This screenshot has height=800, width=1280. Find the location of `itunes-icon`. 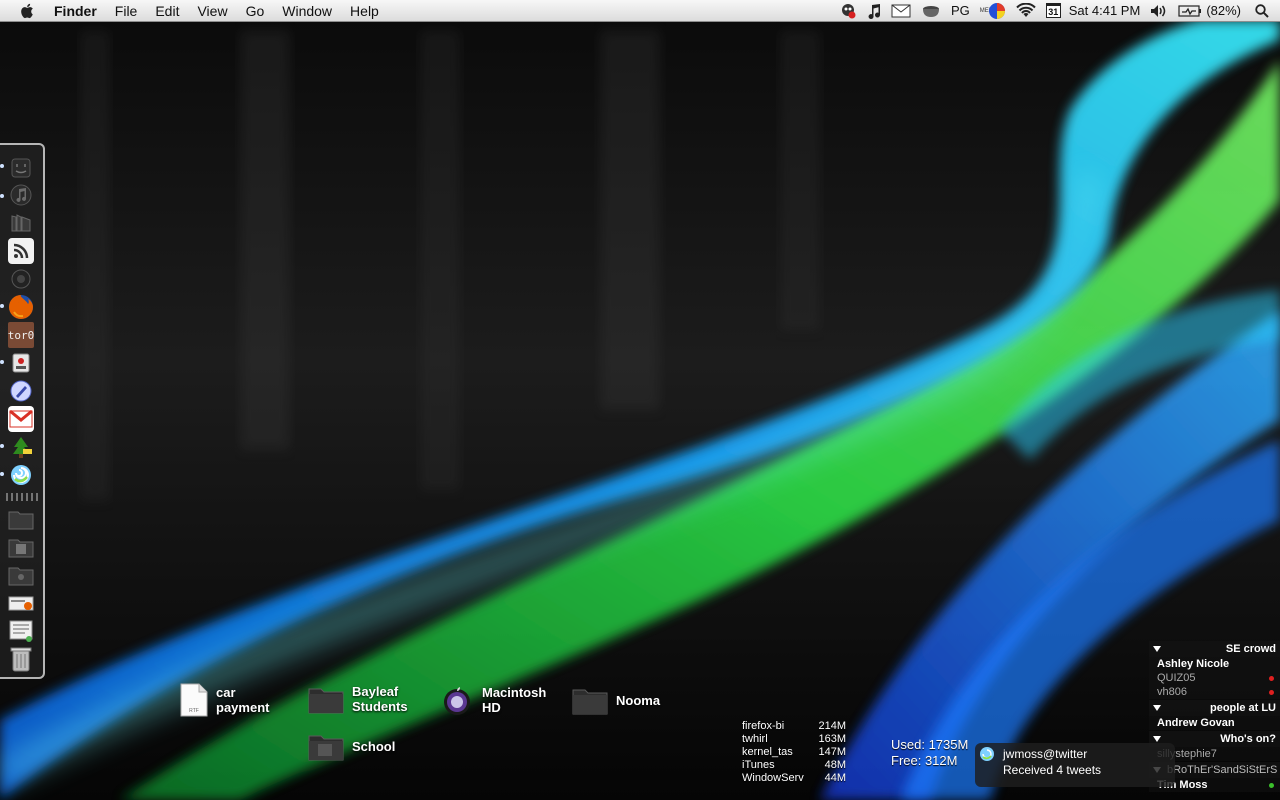

itunes-icon is located at coordinates (21, 195).